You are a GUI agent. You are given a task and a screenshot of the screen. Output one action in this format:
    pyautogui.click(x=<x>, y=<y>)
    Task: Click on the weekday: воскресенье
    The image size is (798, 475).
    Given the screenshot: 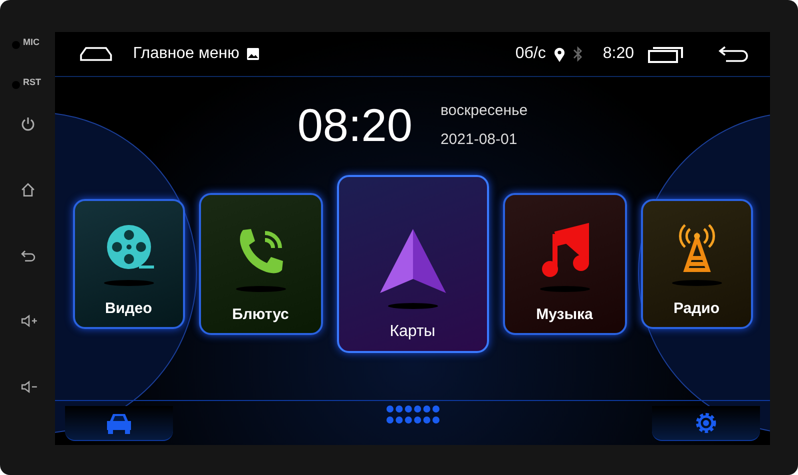 What is the action you would take?
    pyautogui.click(x=484, y=110)
    